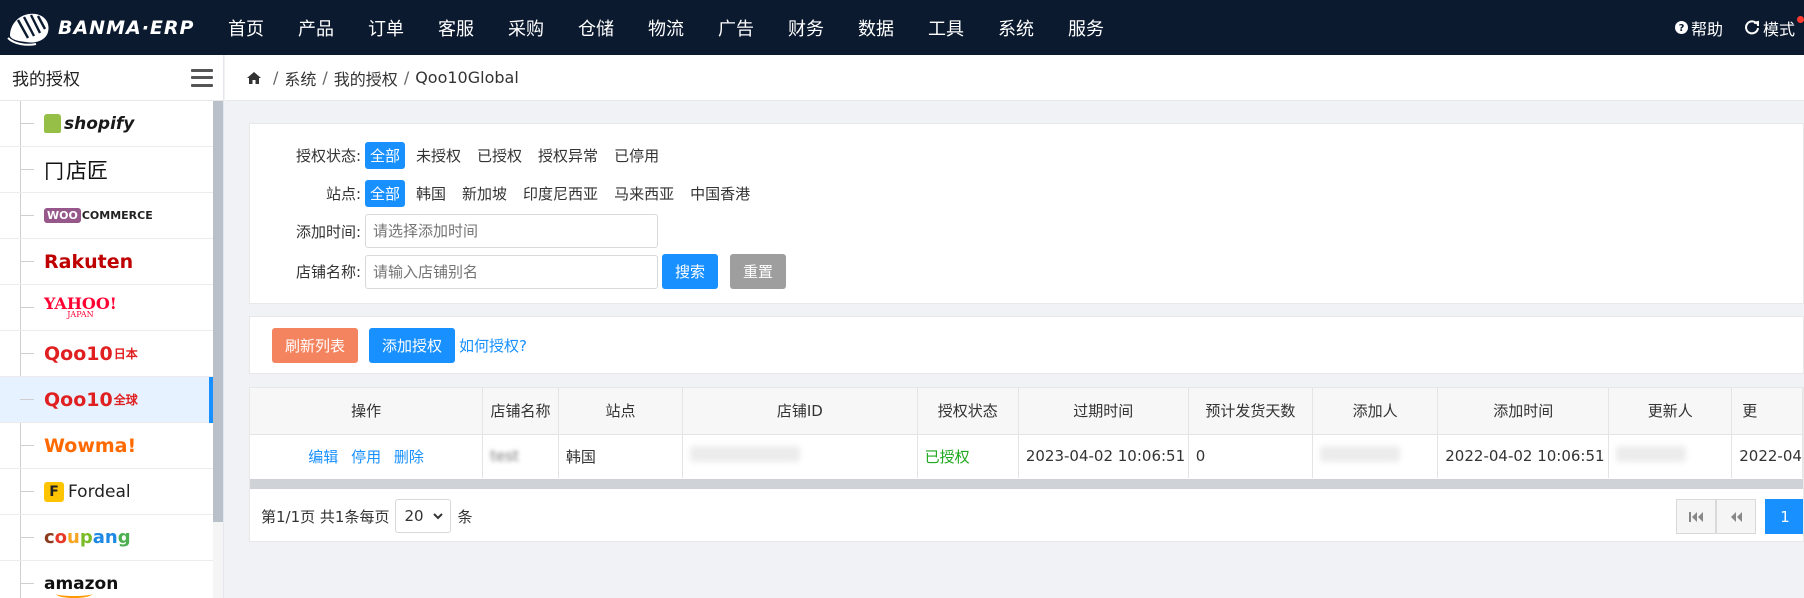  Describe the element at coordinates (968, 411) in the screenshot. I see `col-header-status: 授权状态` at that location.